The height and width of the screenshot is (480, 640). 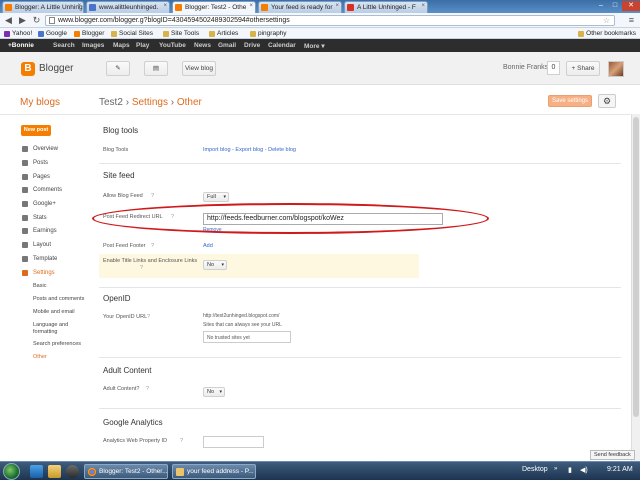 I want to click on import-blog-link: Import blog, so click(x=217, y=150).